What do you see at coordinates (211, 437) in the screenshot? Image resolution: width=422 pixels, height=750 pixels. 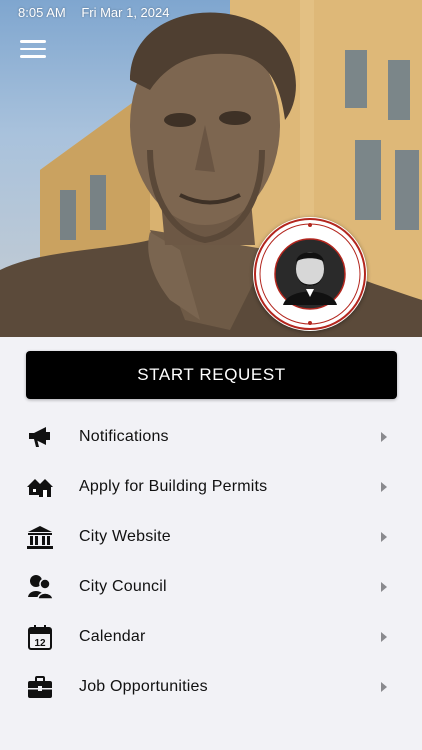 I see `menu-item-notifications: Notifications` at bounding box center [211, 437].